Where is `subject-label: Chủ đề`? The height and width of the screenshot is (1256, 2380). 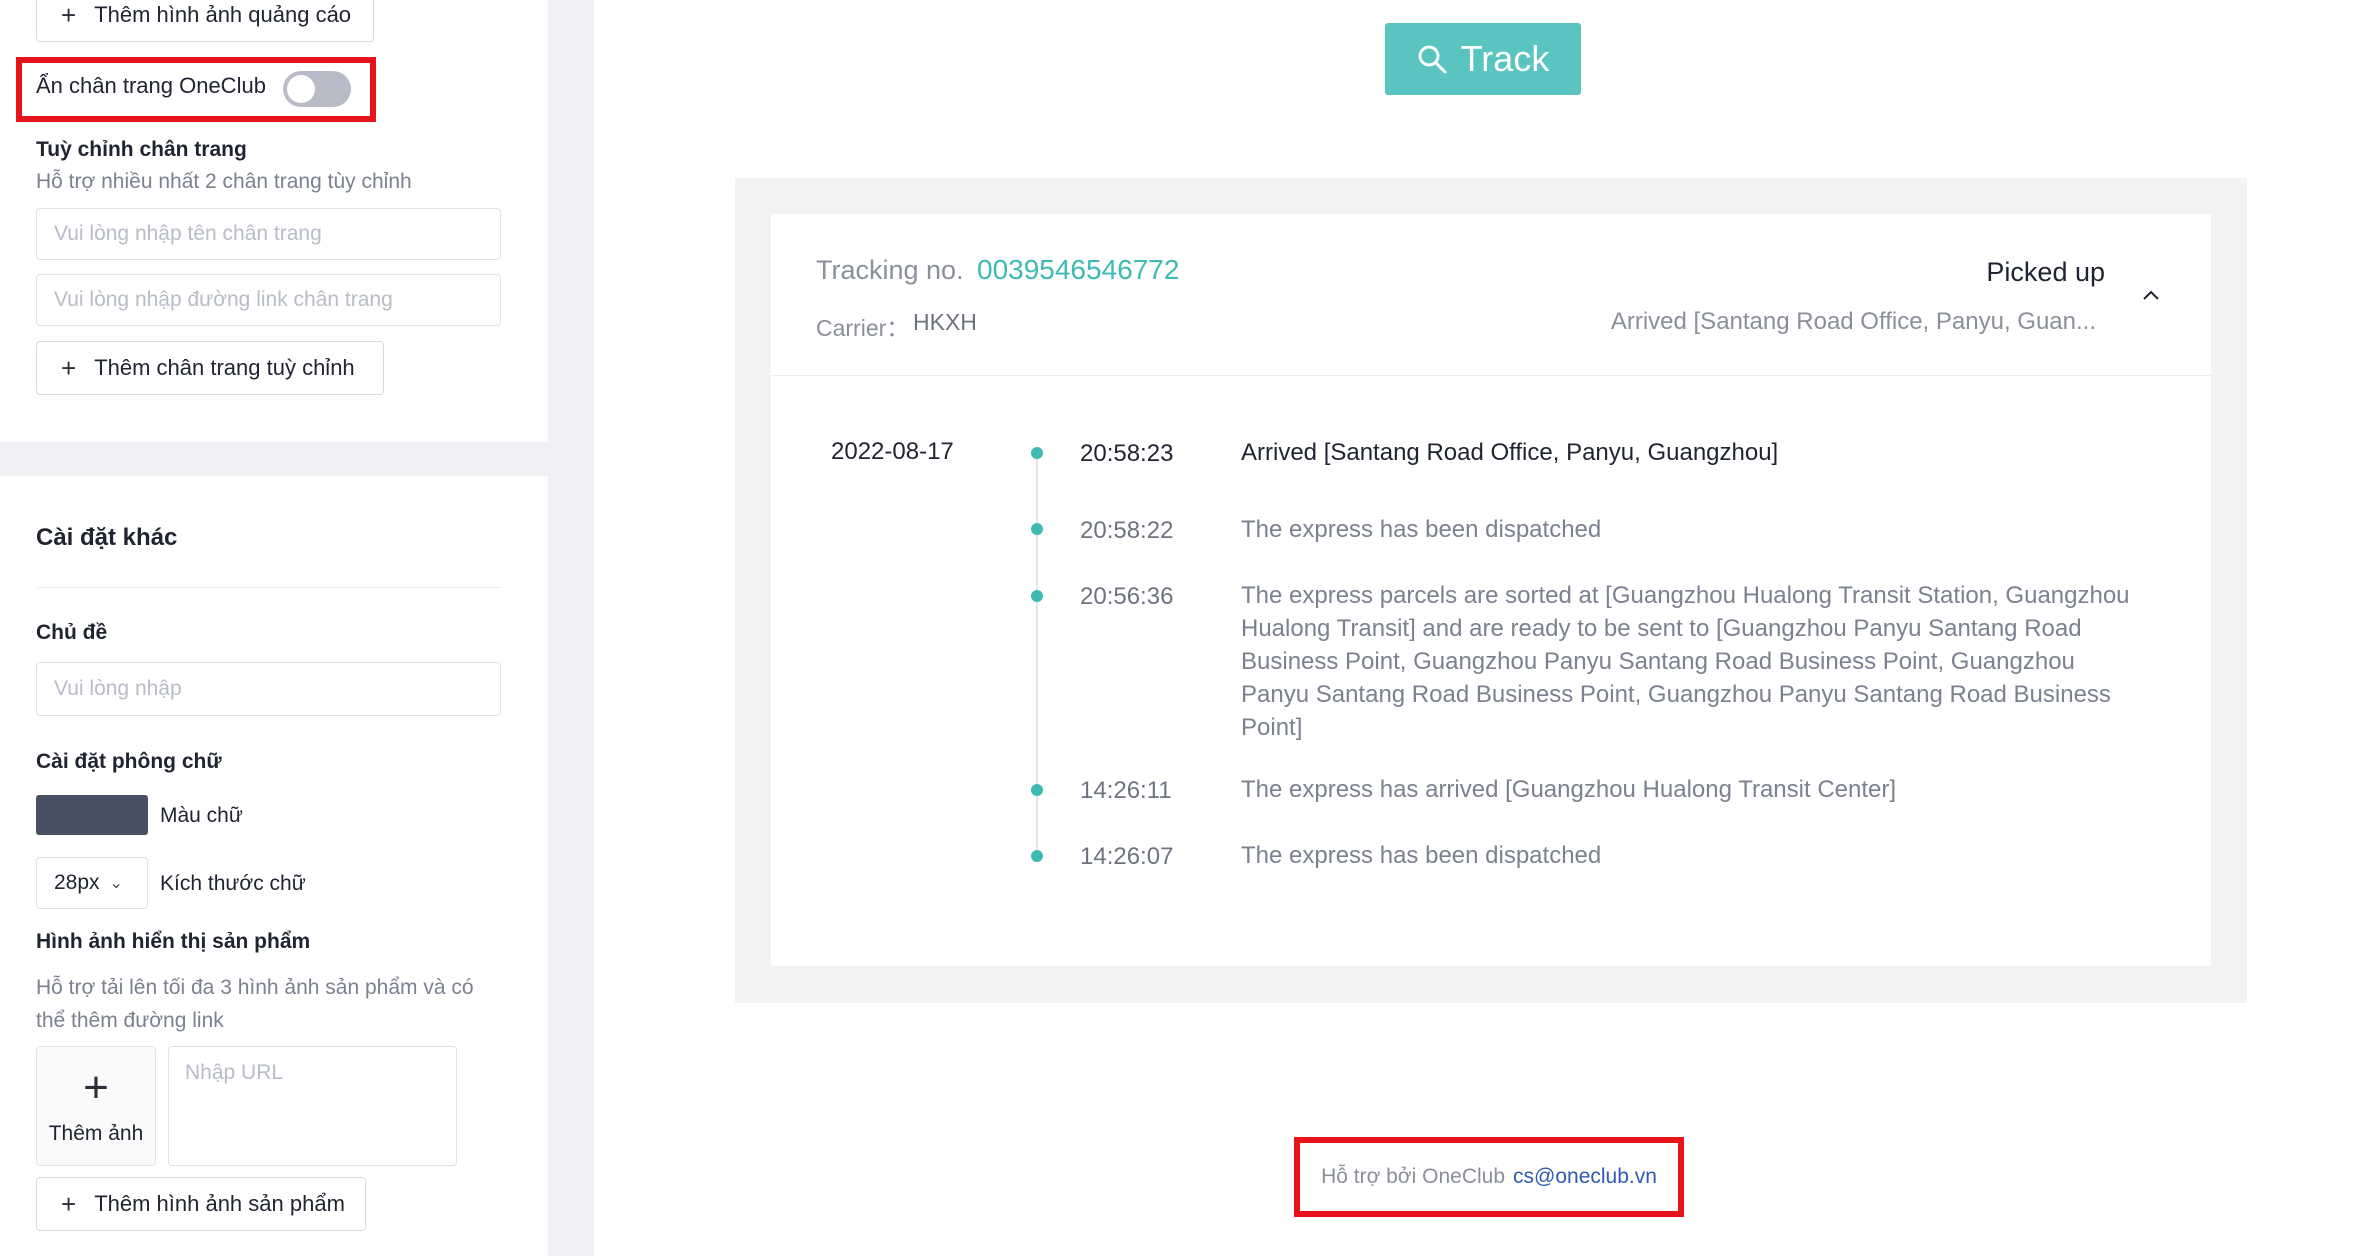
subject-label: Chủ đề is located at coordinates (72, 632).